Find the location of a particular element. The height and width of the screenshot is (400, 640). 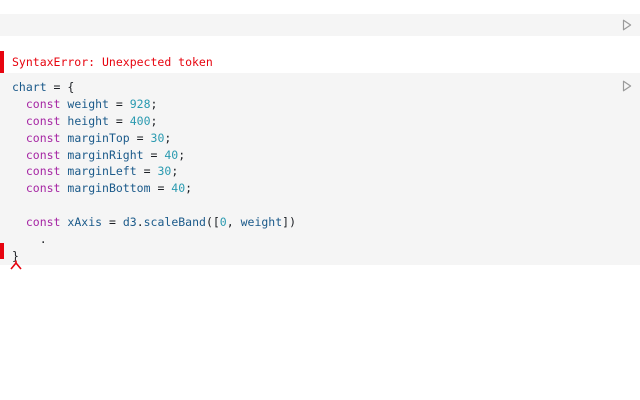

code-line: const marginRight = 40; is located at coordinates (154, 155).